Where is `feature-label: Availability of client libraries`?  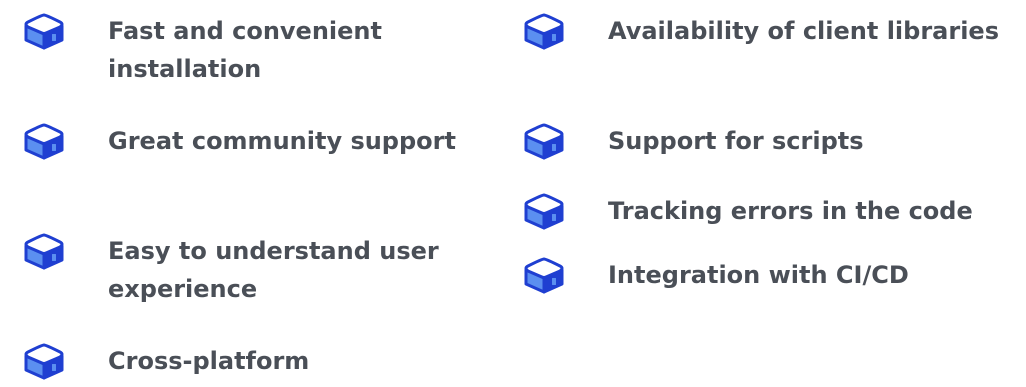 feature-label: Availability of client libraries is located at coordinates (803, 31).